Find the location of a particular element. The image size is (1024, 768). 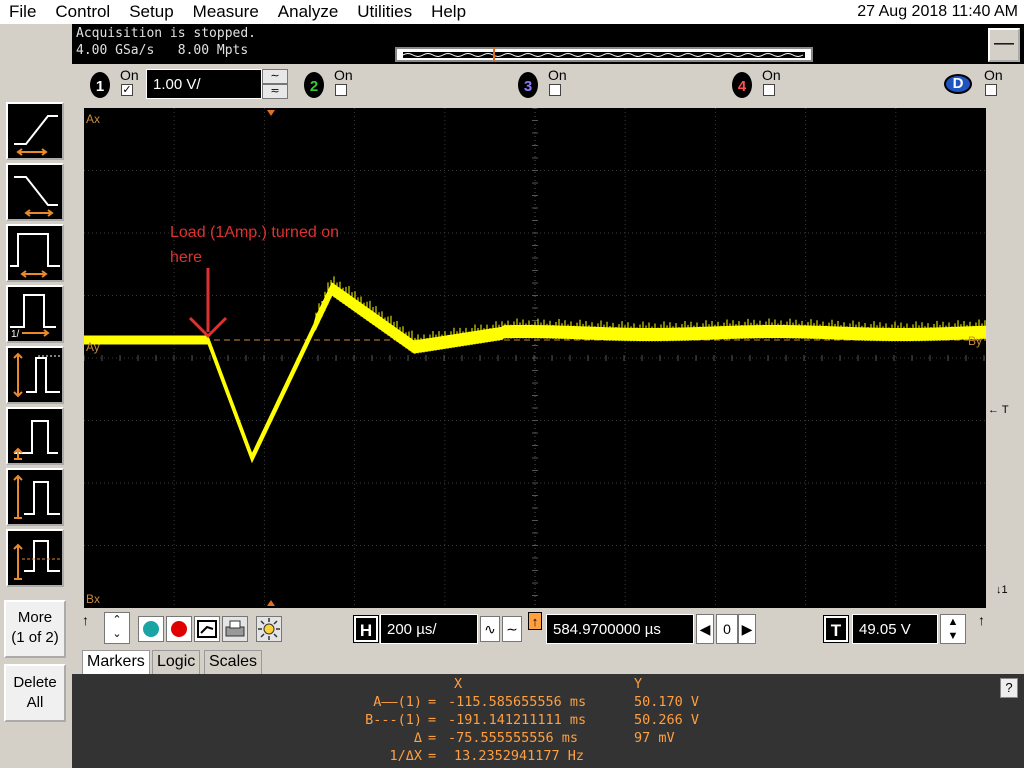

menu-utilities: Utilities is located at coordinates (385, 12).